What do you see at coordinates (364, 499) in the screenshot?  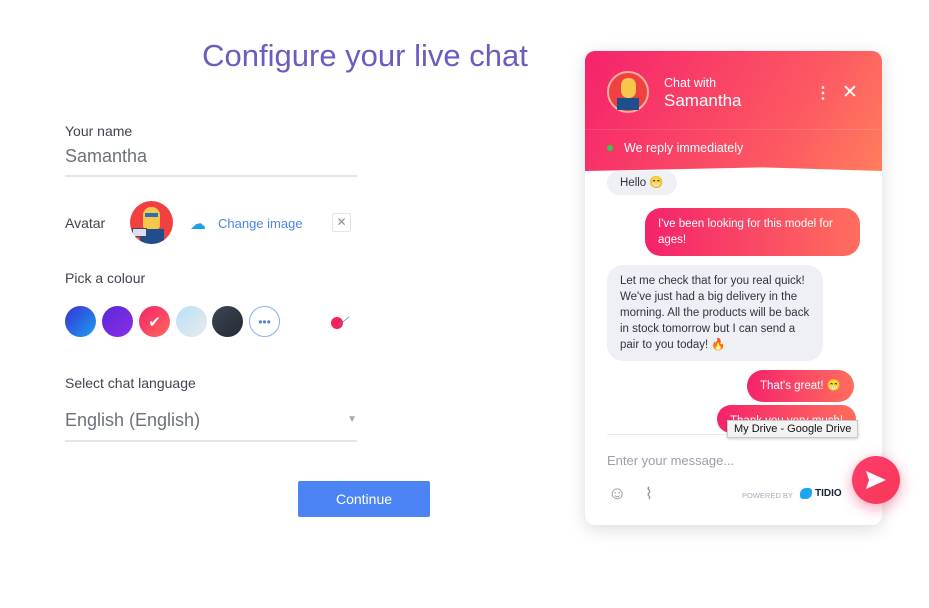 I see `continue-button: Continue` at bounding box center [364, 499].